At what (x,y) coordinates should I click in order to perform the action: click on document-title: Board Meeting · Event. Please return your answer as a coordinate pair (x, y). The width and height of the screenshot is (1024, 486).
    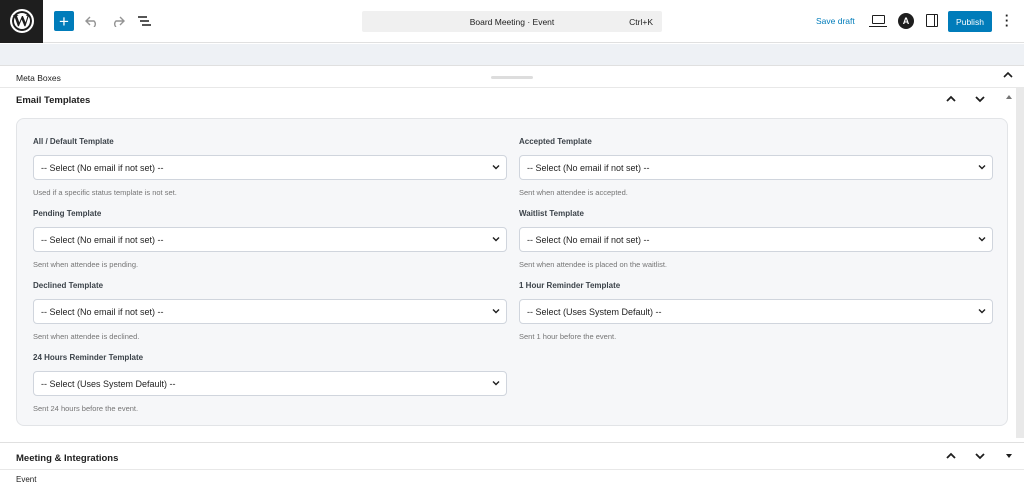
    Looking at the image, I should click on (512, 22).